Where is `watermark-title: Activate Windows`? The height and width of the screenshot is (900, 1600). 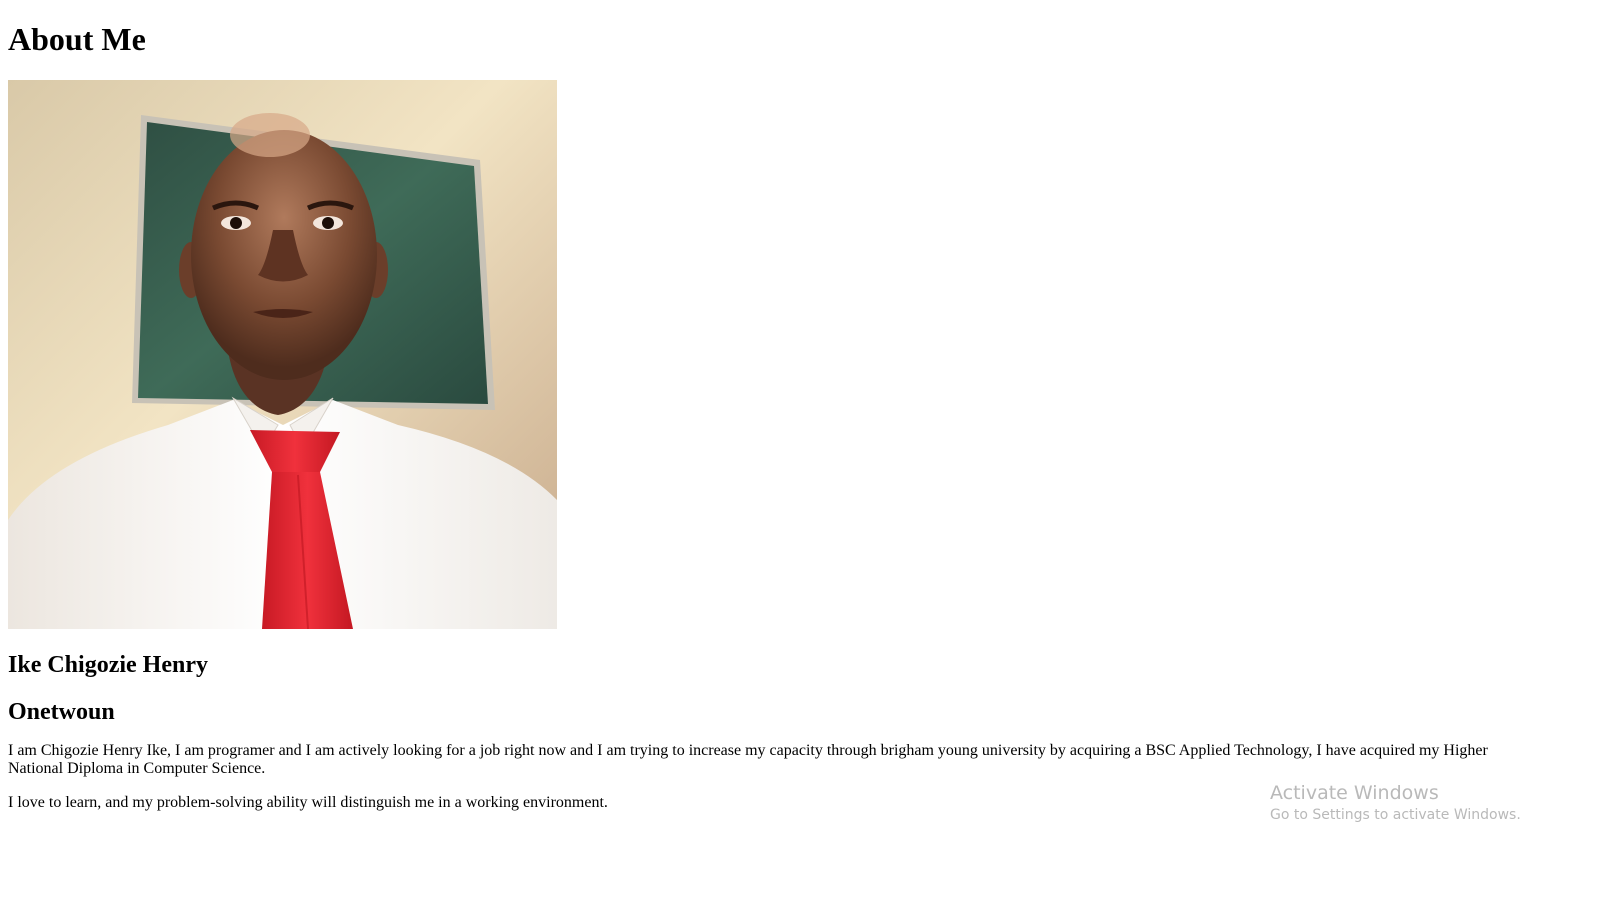 watermark-title: Activate Windows is located at coordinates (1354, 793).